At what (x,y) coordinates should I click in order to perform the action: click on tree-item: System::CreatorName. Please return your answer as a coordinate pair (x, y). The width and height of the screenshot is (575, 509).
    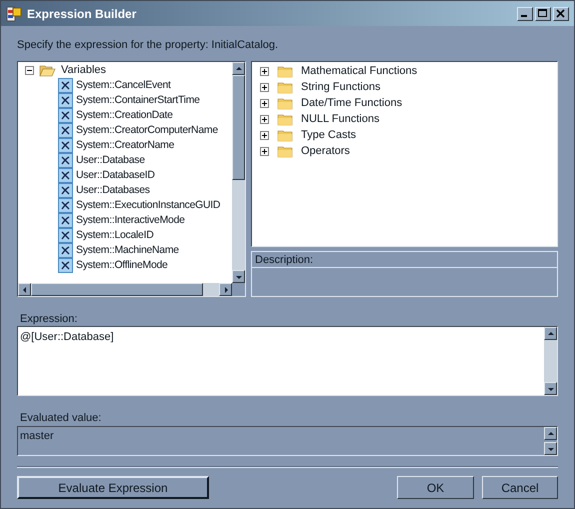
    Looking at the image, I should click on (125, 146).